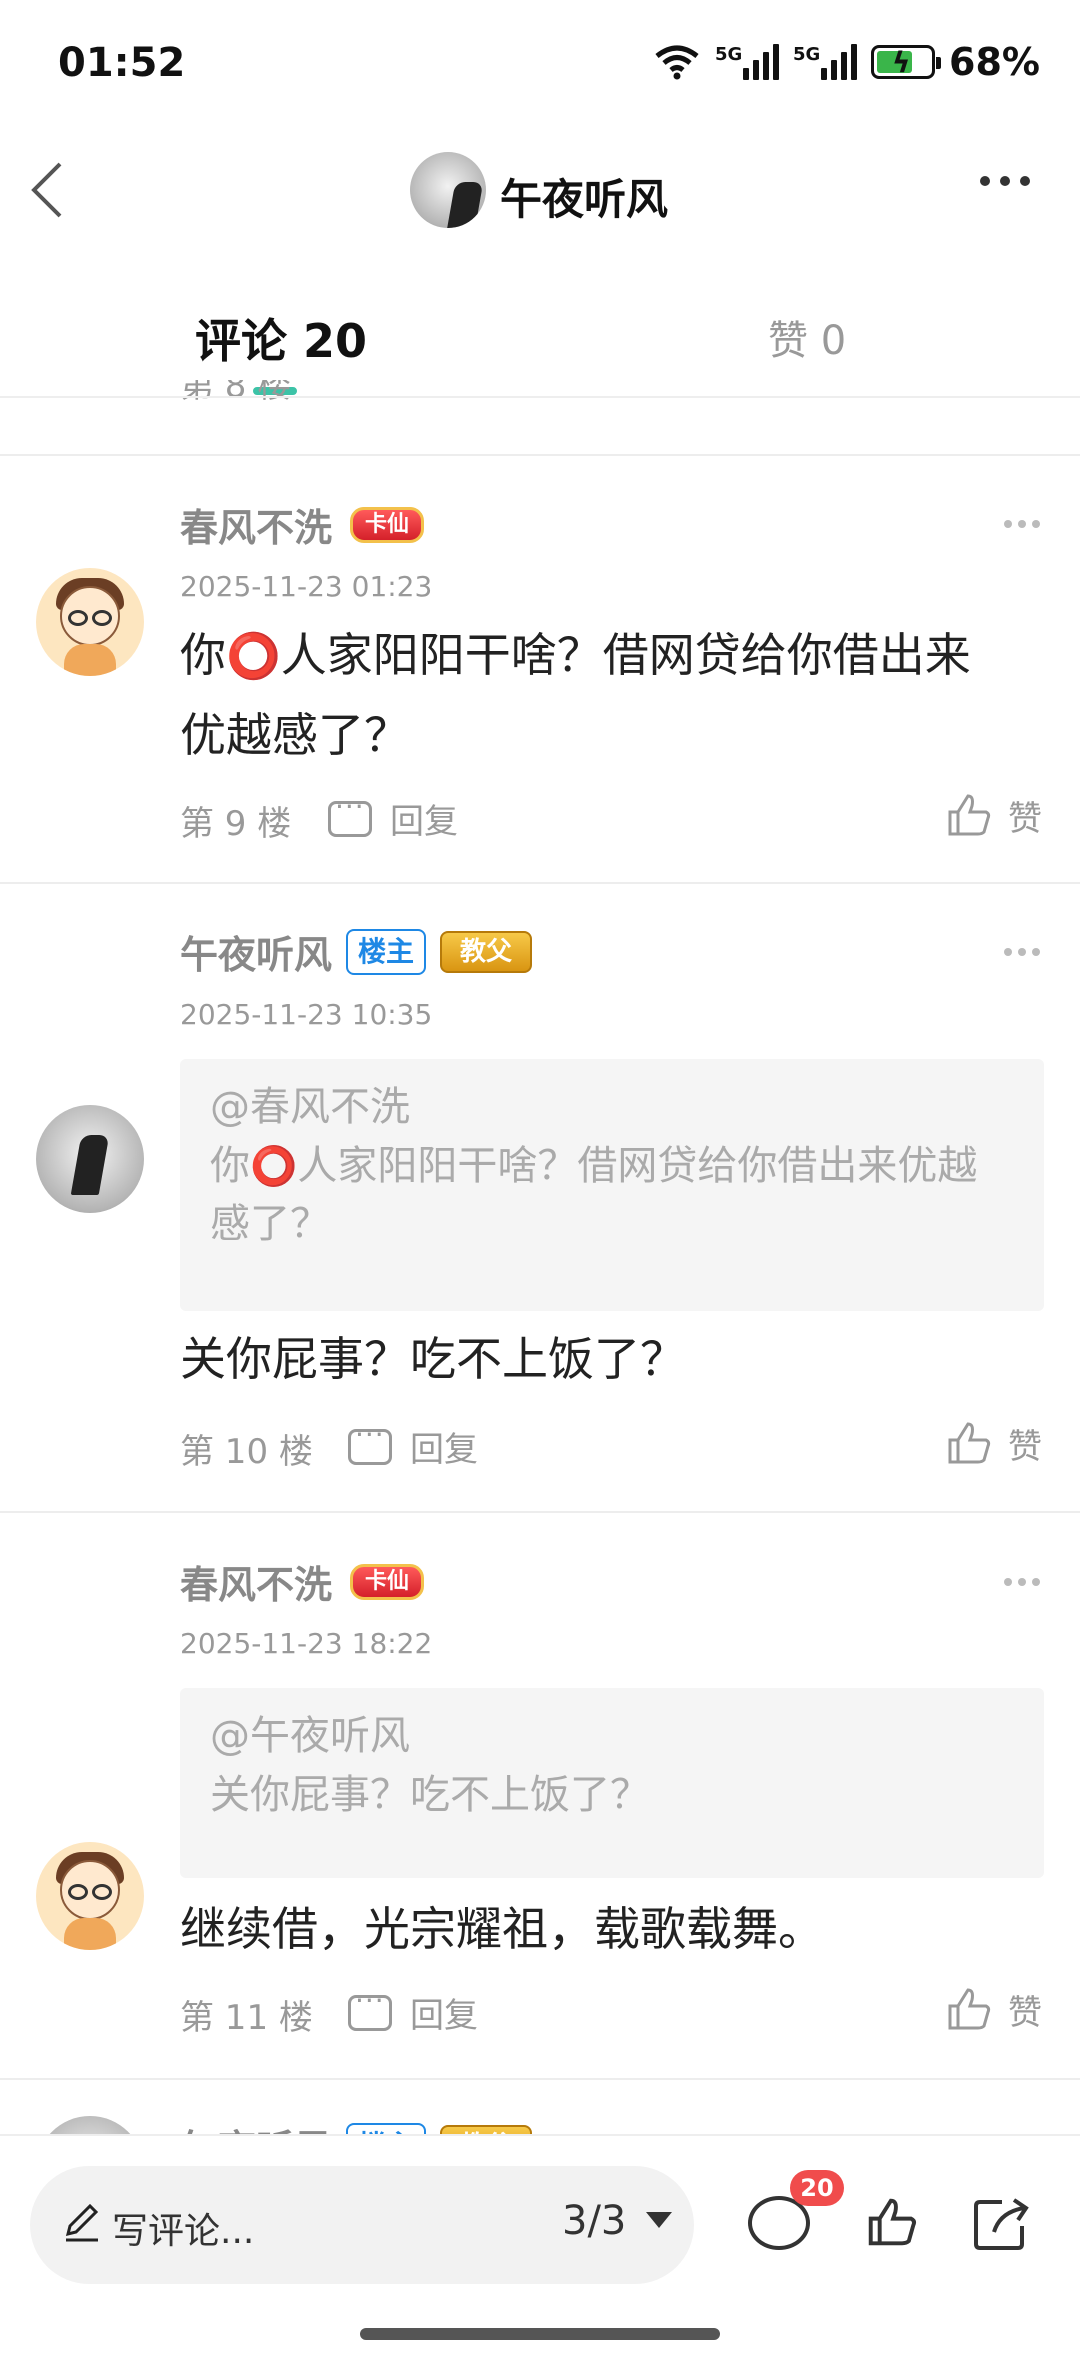 The width and height of the screenshot is (1080, 2362). Describe the element at coordinates (612, 1107) in the screenshot. I see `quote-mention: @春风不洗` at that location.